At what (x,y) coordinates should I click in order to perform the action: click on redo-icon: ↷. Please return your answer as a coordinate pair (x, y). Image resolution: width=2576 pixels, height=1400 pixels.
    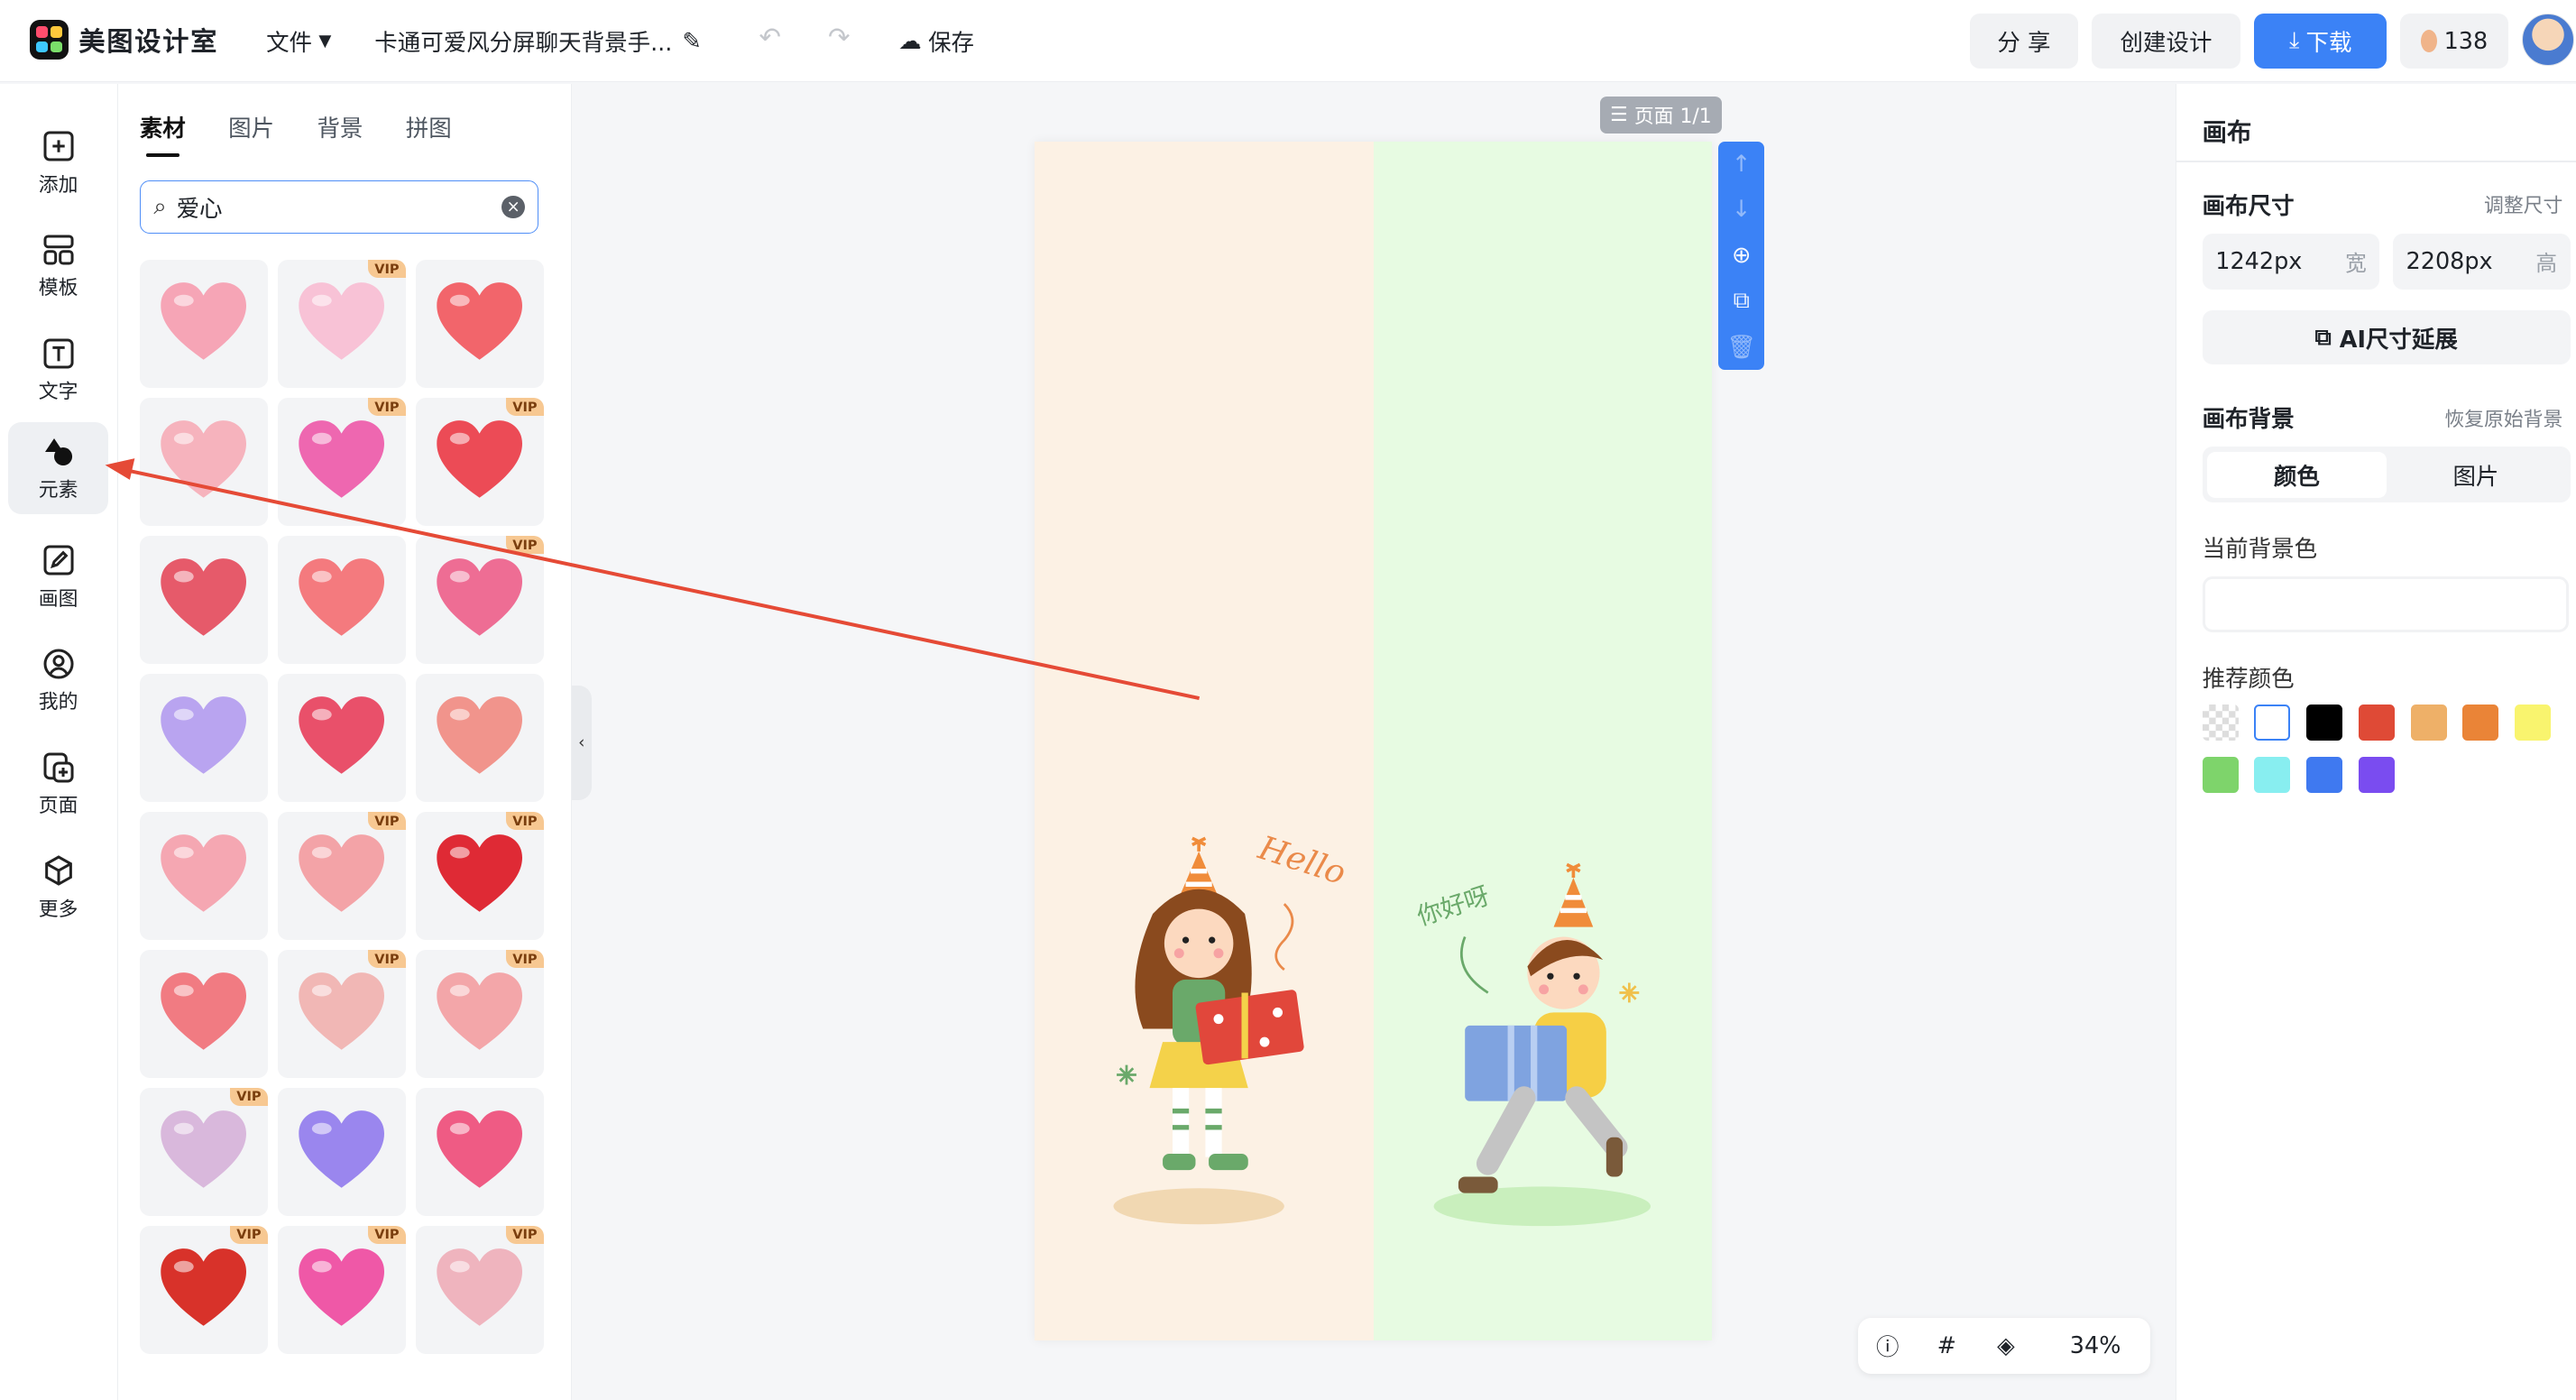
    Looking at the image, I should click on (839, 37).